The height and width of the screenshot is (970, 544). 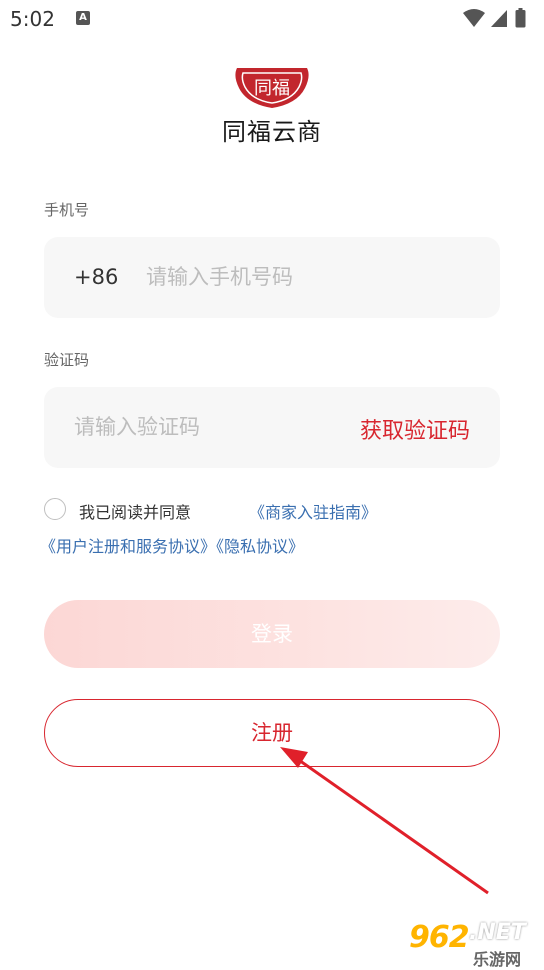 What do you see at coordinates (497, 932) in the screenshot?
I see `watermark-suffix: .NET` at bounding box center [497, 932].